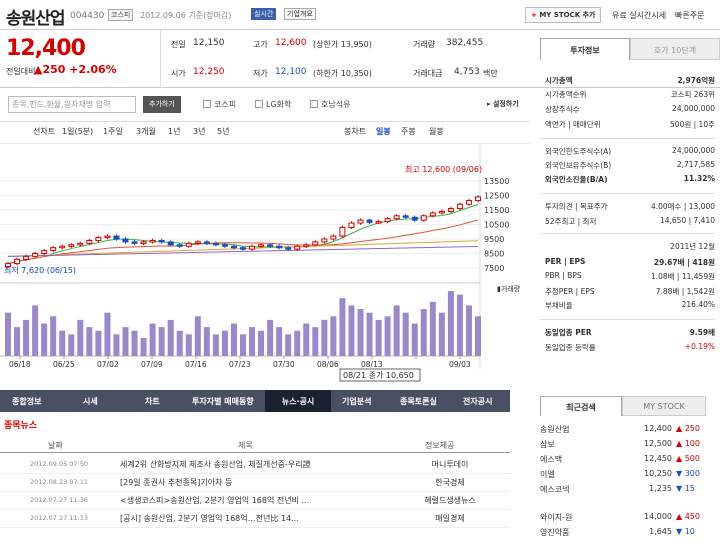 This screenshot has height=542, width=720. What do you see at coordinates (570, 347) in the screenshot?
I see `invest-label: 동일업종 등락률` at bounding box center [570, 347].